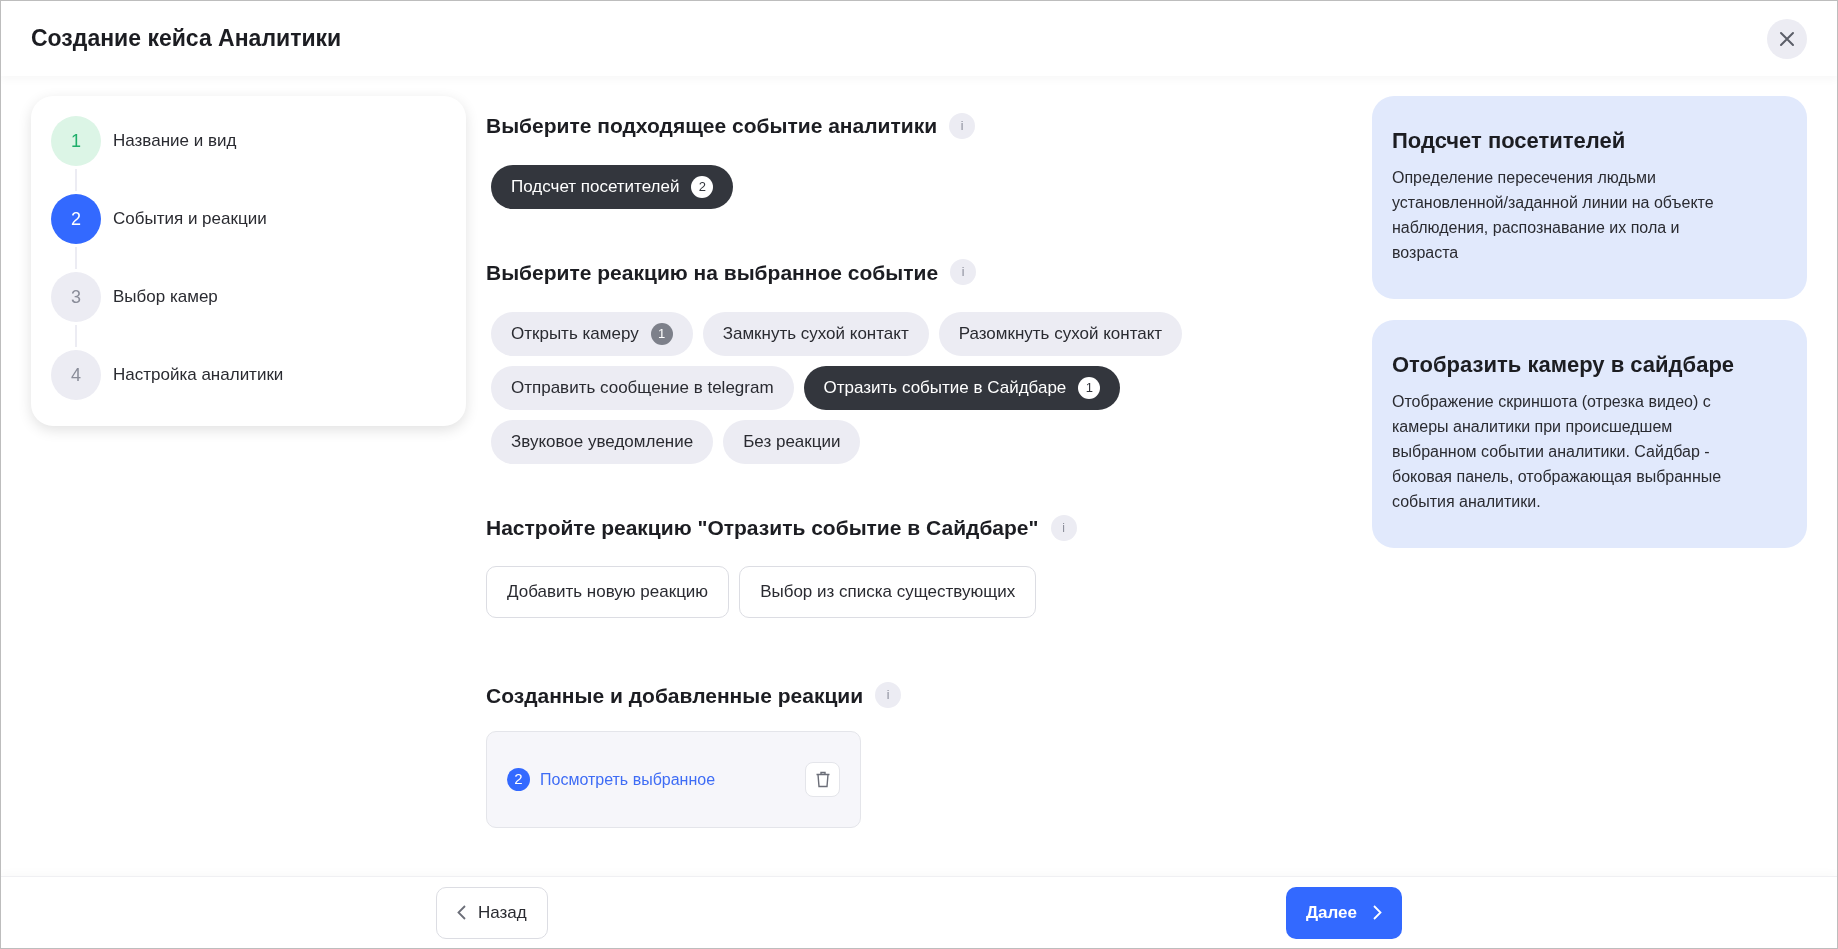  Describe the element at coordinates (186, 39) in the screenshot. I see `window-title: Создание кейса Аналитики` at that location.